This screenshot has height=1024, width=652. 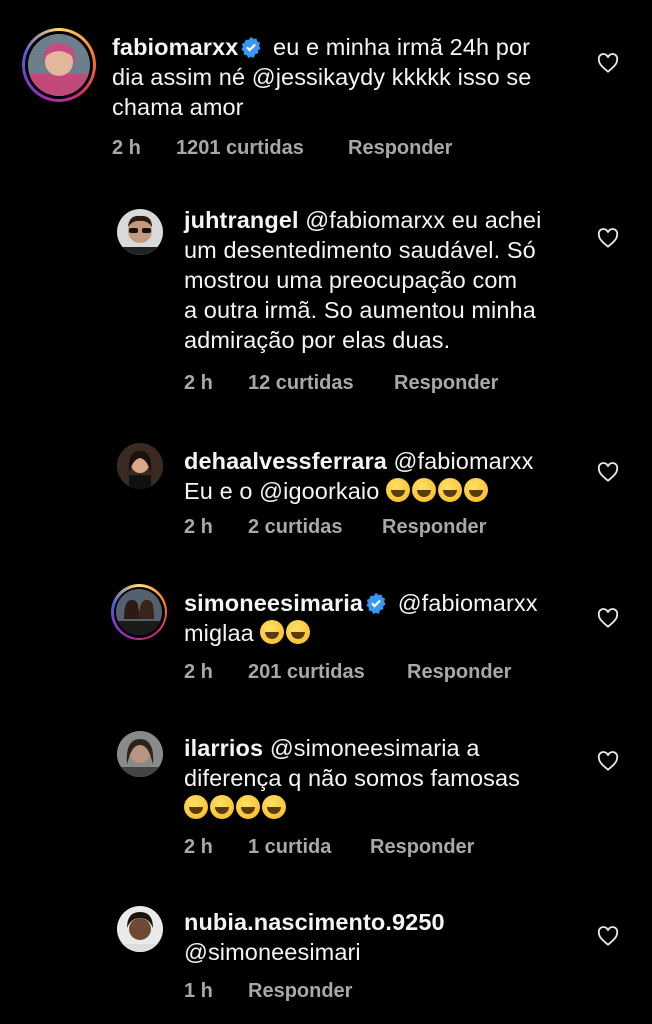 What do you see at coordinates (384, 673) in the screenshot?
I see `comment-meta: 2 h 201 curtidas Responder` at bounding box center [384, 673].